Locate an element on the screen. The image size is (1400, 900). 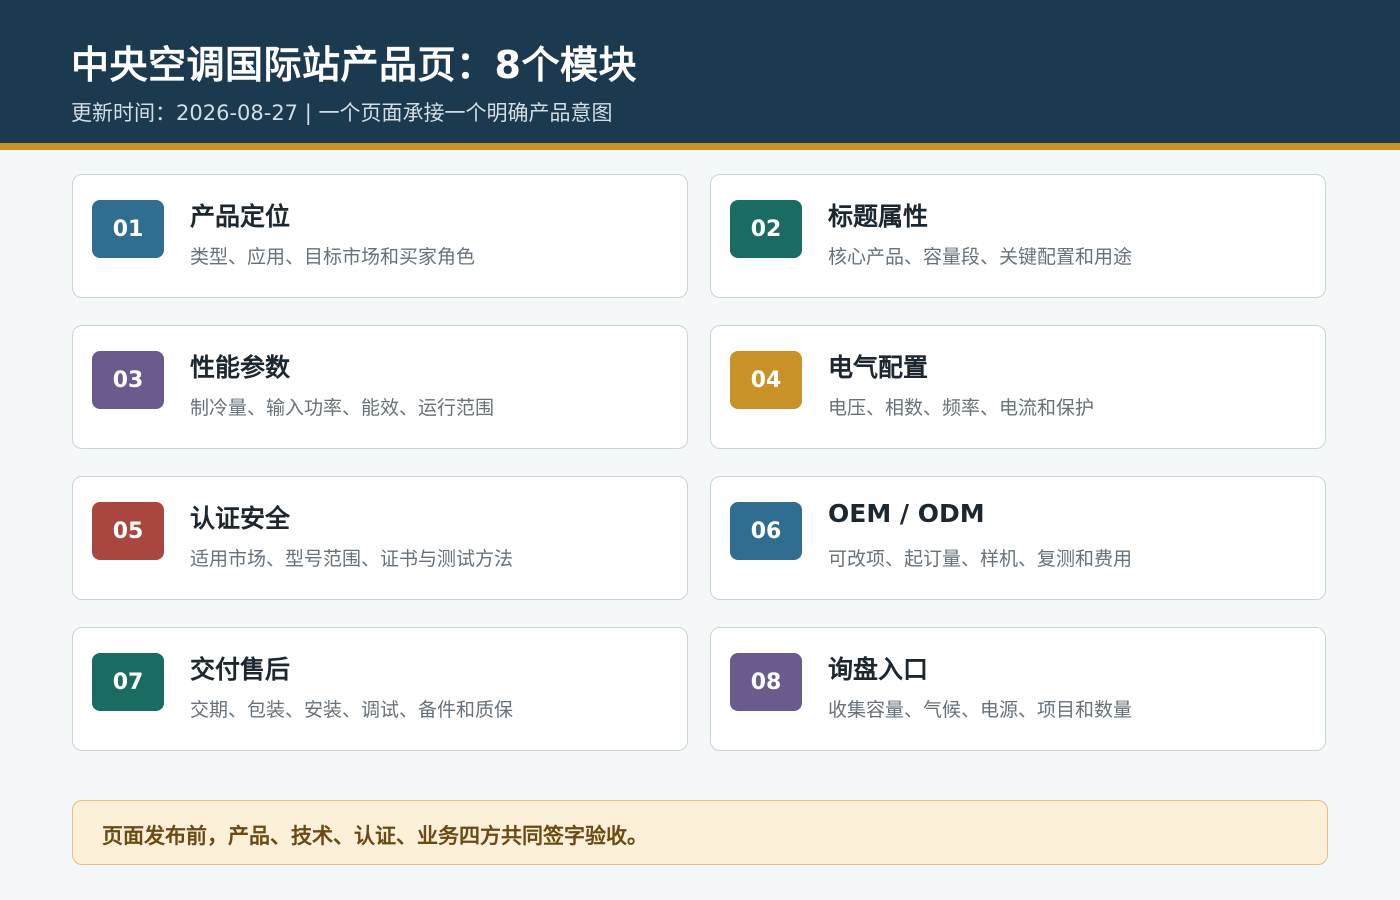
module-description: 类型、应用、目标市场和买家角色 is located at coordinates (333, 257).